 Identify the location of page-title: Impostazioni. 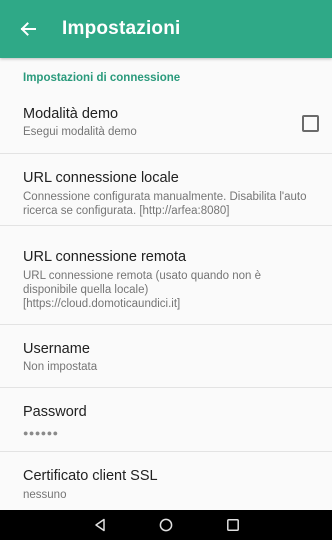
(121, 28).